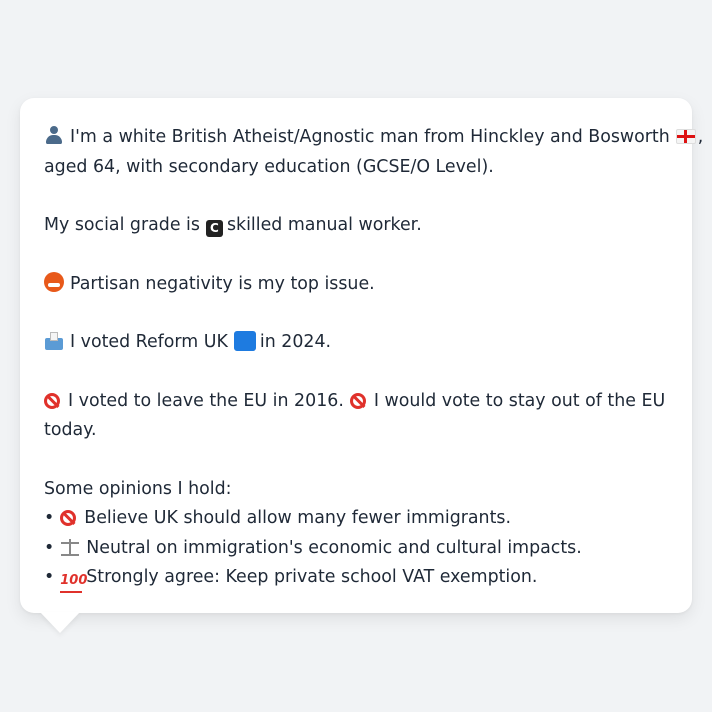 The width and height of the screenshot is (712, 712). What do you see at coordinates (519, 400) in the screenshot?
I see `eu-part-2: I would vote to stay out of the EU` at bounding box center [519, 400].